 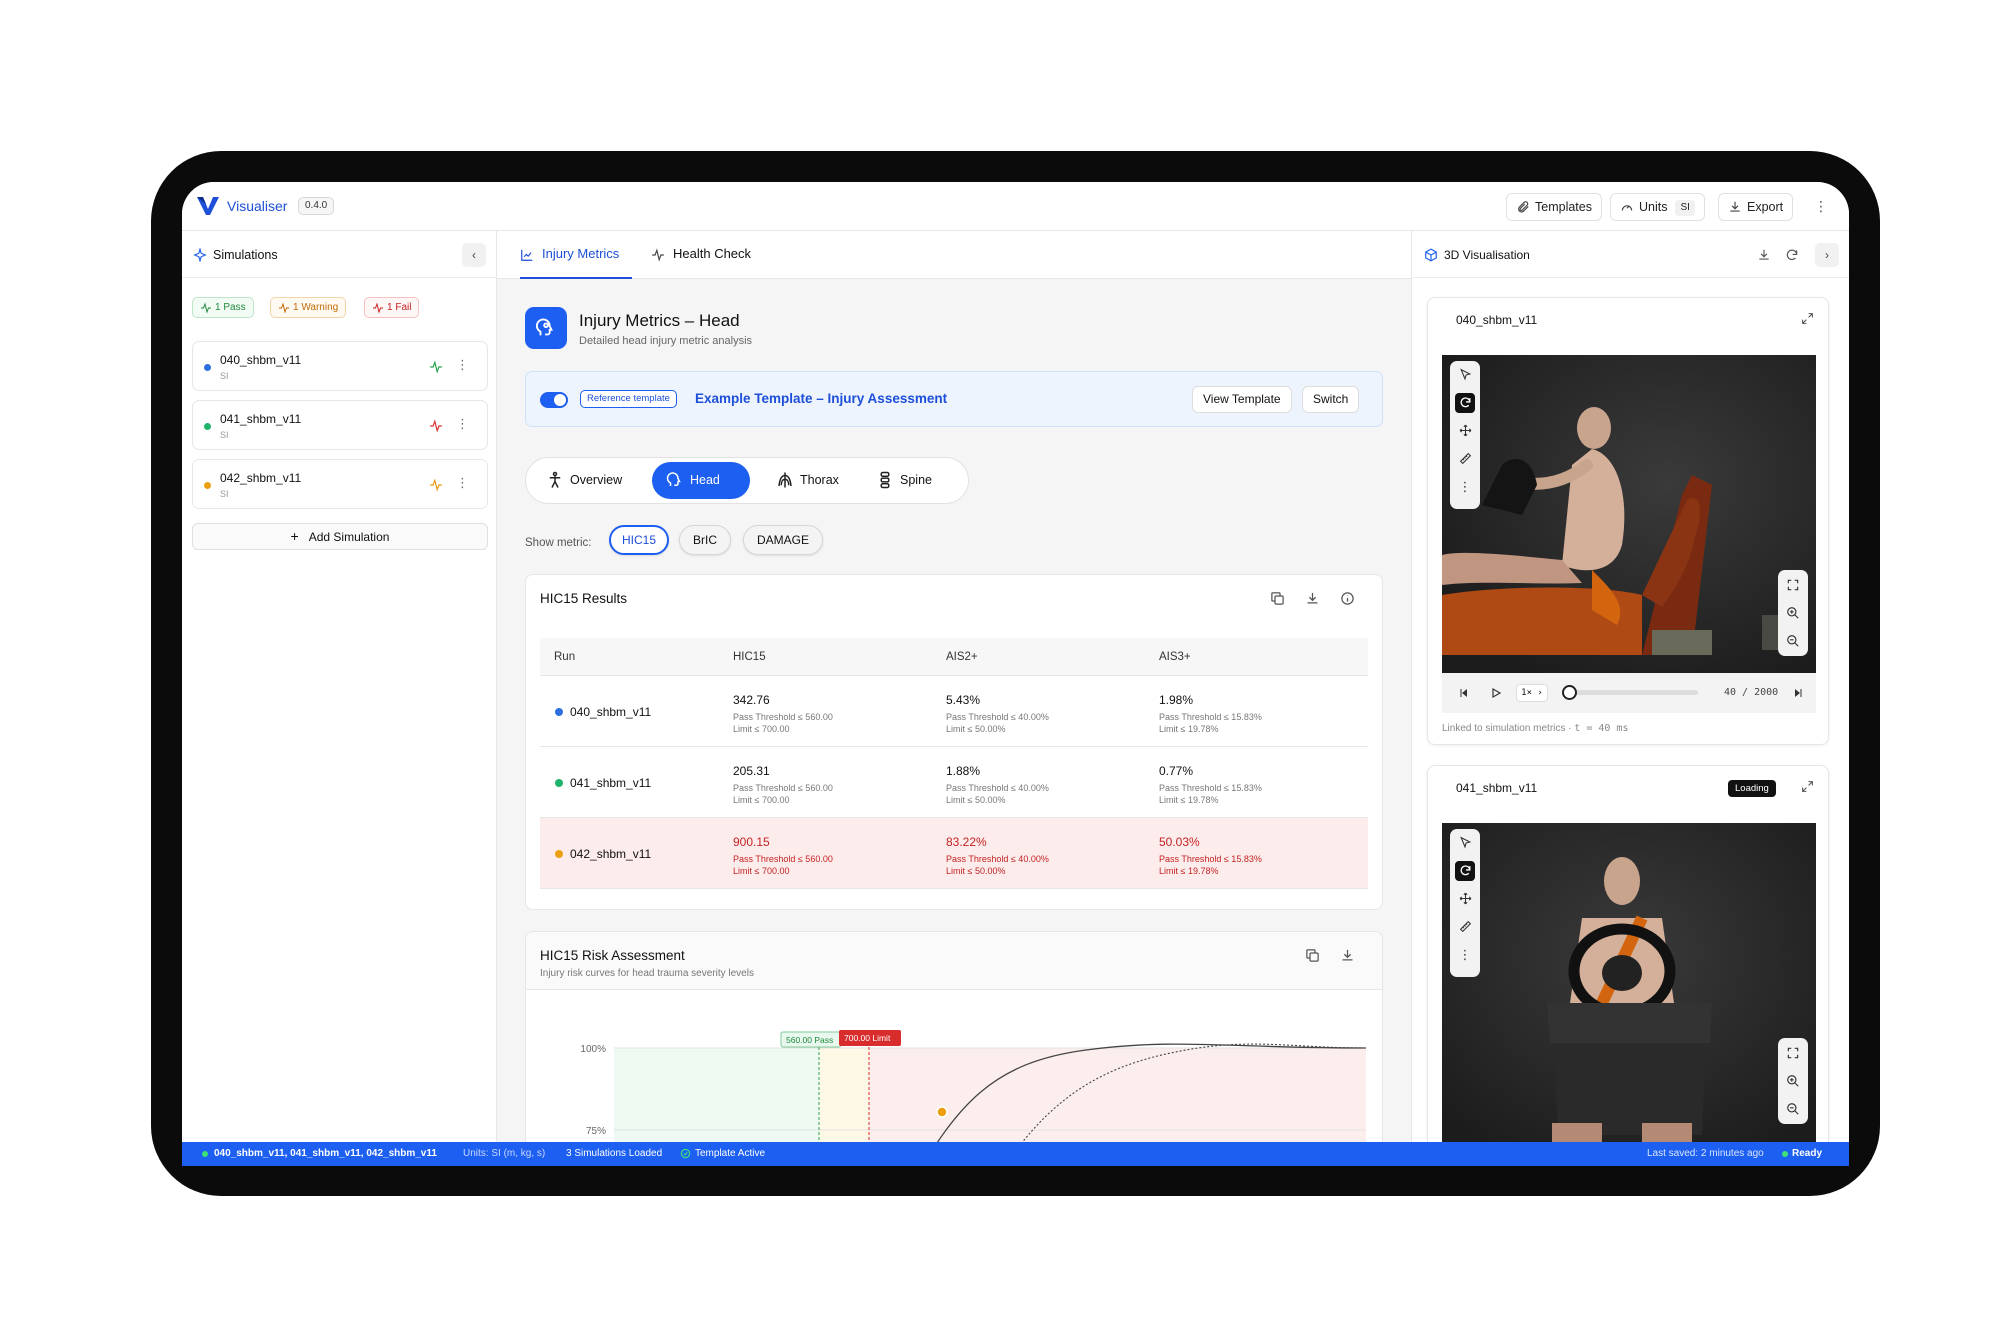 What do you see at coordinates (1242, 399) in the screenshot?
I see `view-template-button: View Template` at bounding box center [1242, 399].